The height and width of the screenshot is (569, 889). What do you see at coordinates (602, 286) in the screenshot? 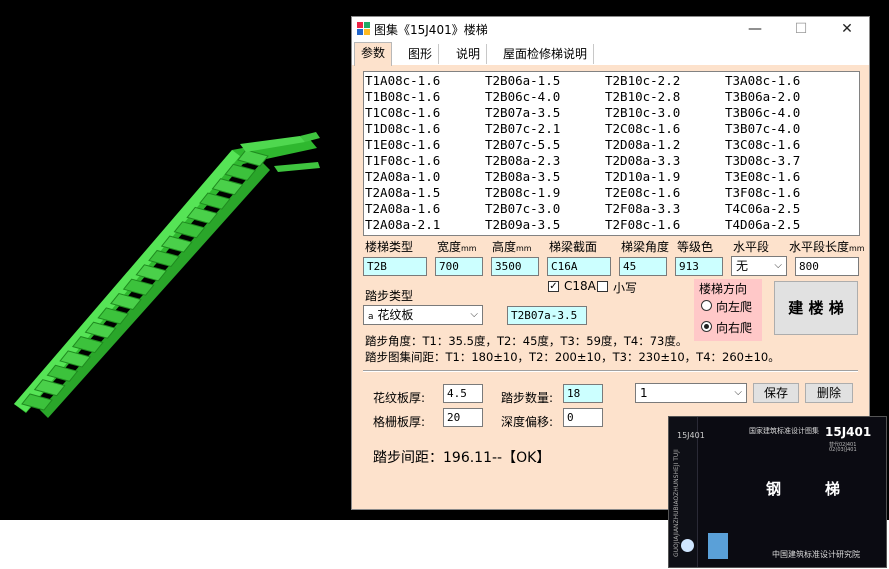
I see `lowercase-checkbox` at bounding box center [602, 286].